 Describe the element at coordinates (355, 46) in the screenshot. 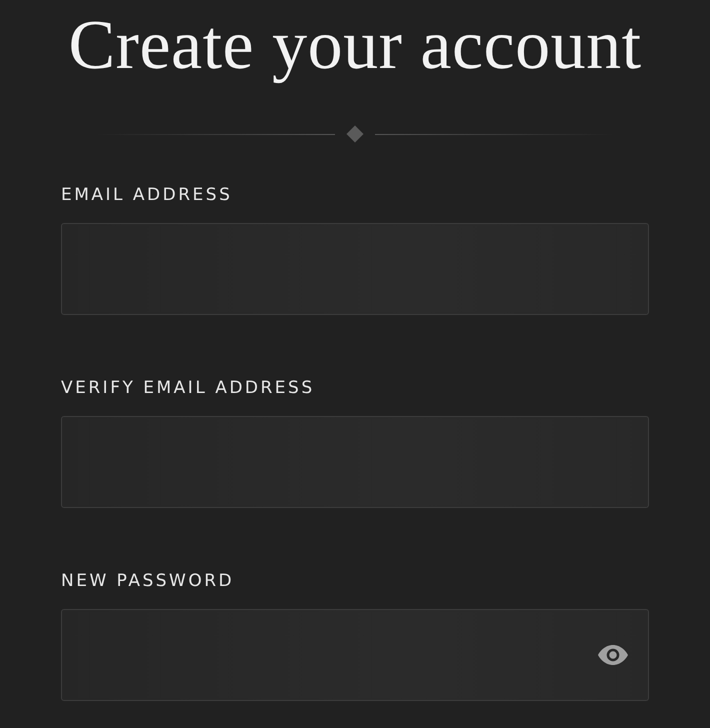

I see `page-title: Create your account` at that location.